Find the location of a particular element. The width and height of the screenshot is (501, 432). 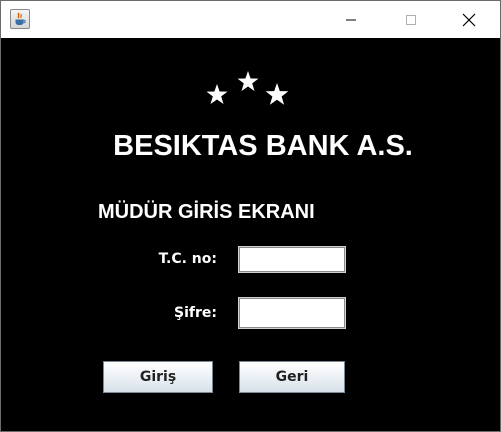

maximize-icon is located at coordinates (411, 19).